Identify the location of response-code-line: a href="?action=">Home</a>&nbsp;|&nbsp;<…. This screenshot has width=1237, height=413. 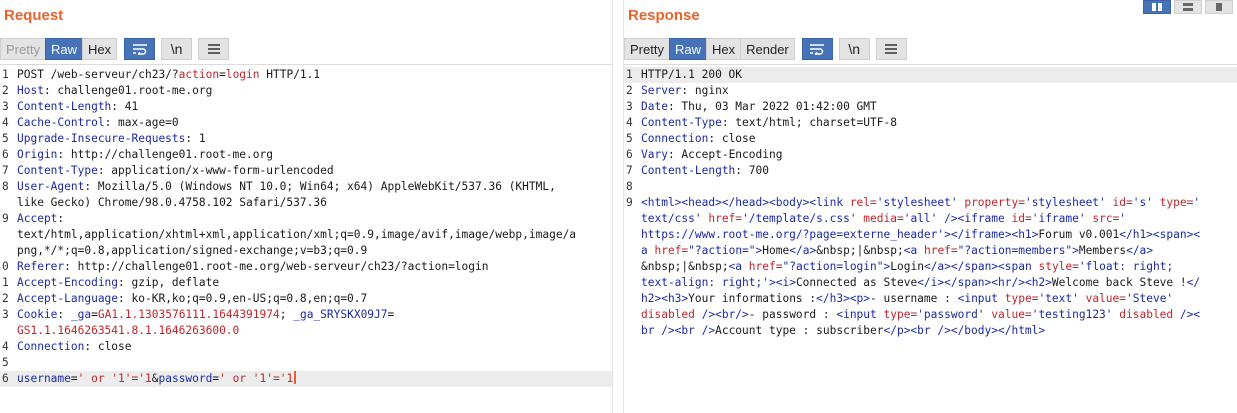
(930, 251).